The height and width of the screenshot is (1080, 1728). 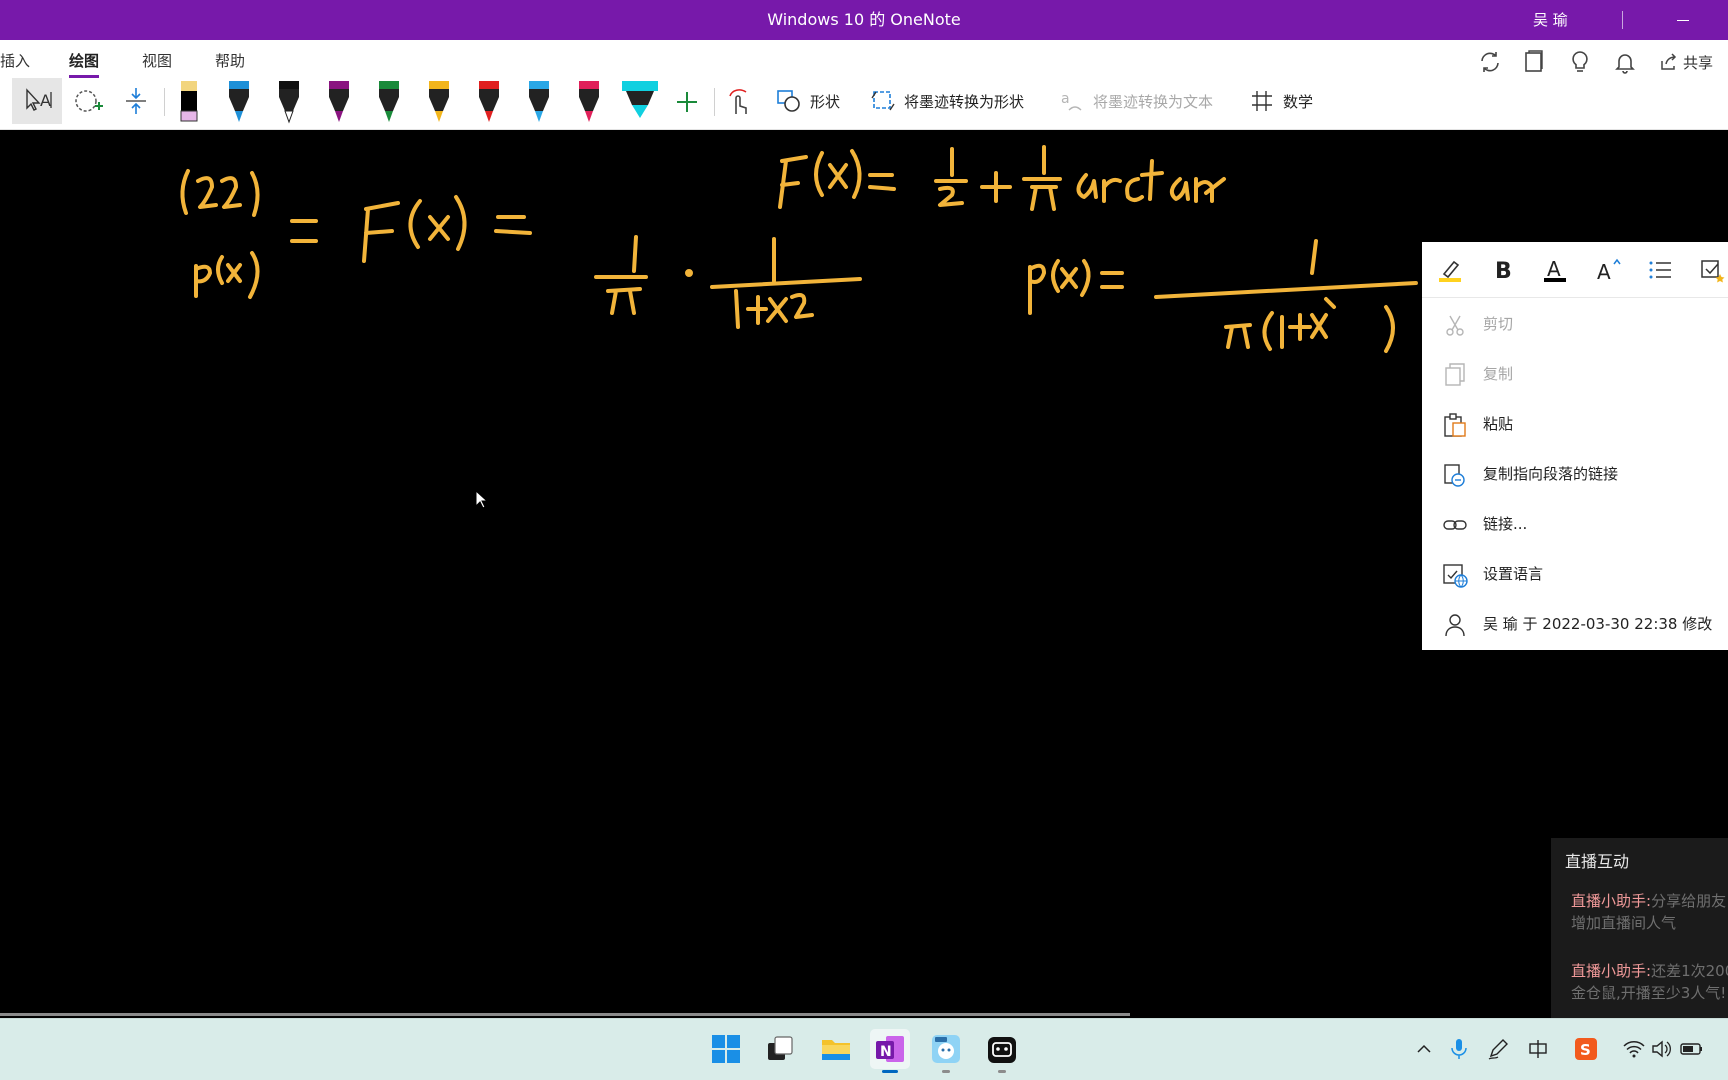 I want to click on checkbox-star-icon, so click(x=1713, y=271).